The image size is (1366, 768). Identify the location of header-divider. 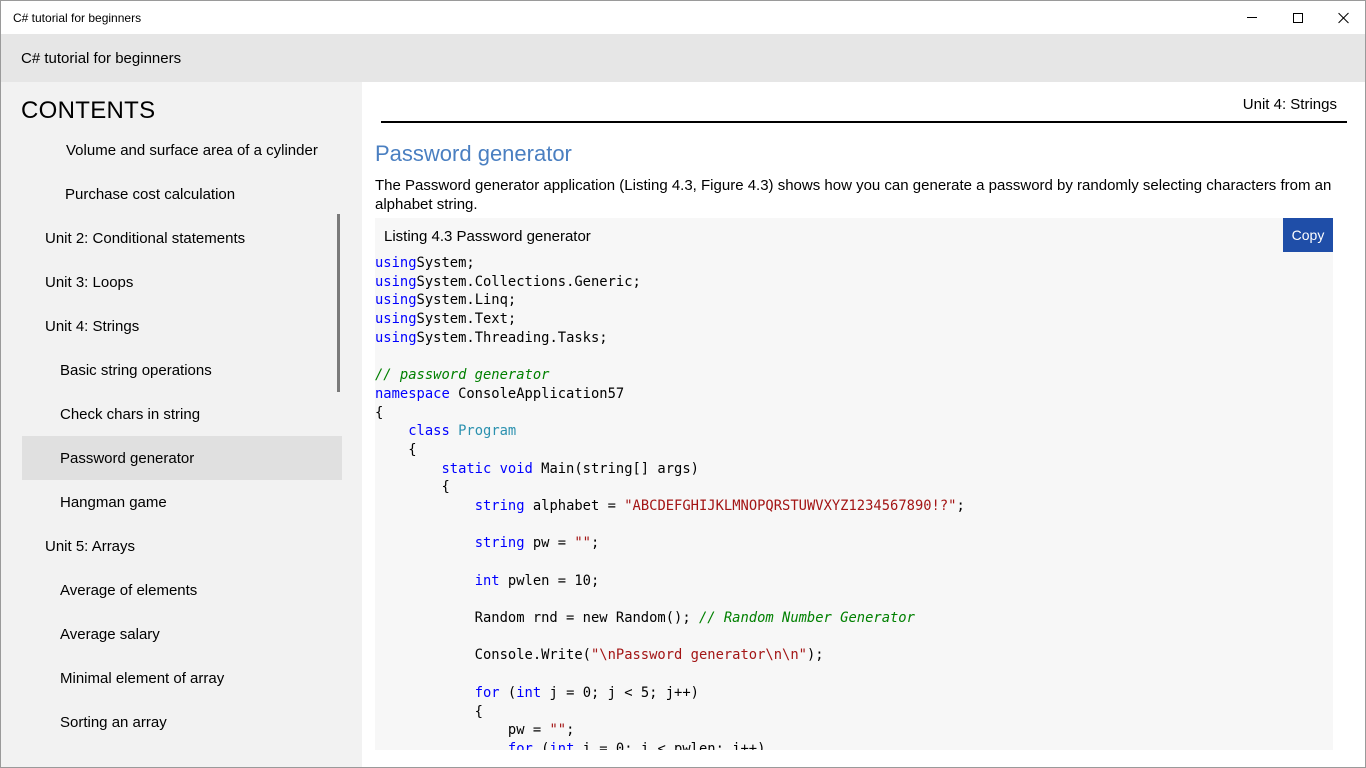
(864, 122).